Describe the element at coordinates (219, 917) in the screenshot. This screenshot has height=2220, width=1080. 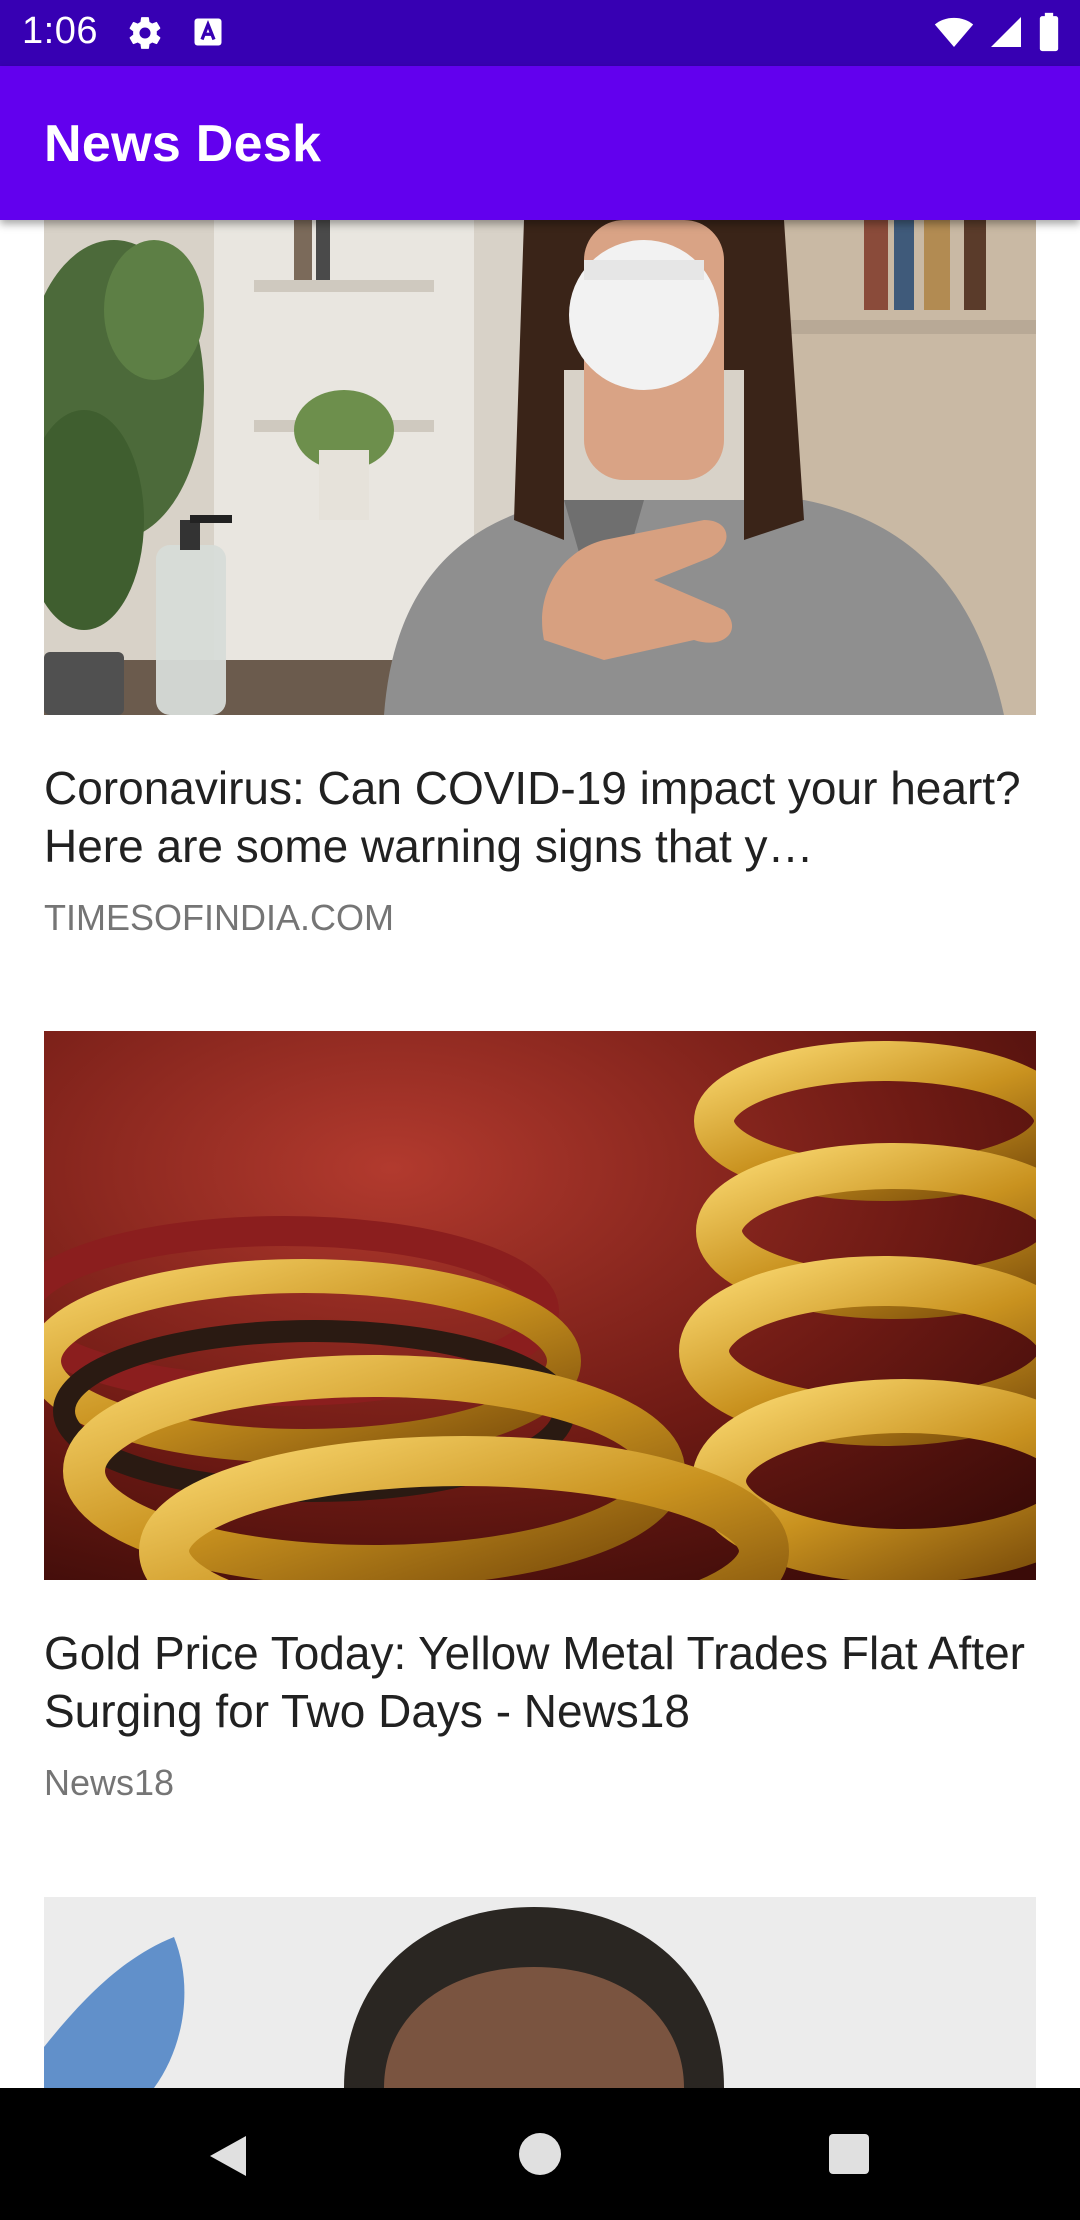
I see `article-source: TIMESOFINDIA.COM` at that location.